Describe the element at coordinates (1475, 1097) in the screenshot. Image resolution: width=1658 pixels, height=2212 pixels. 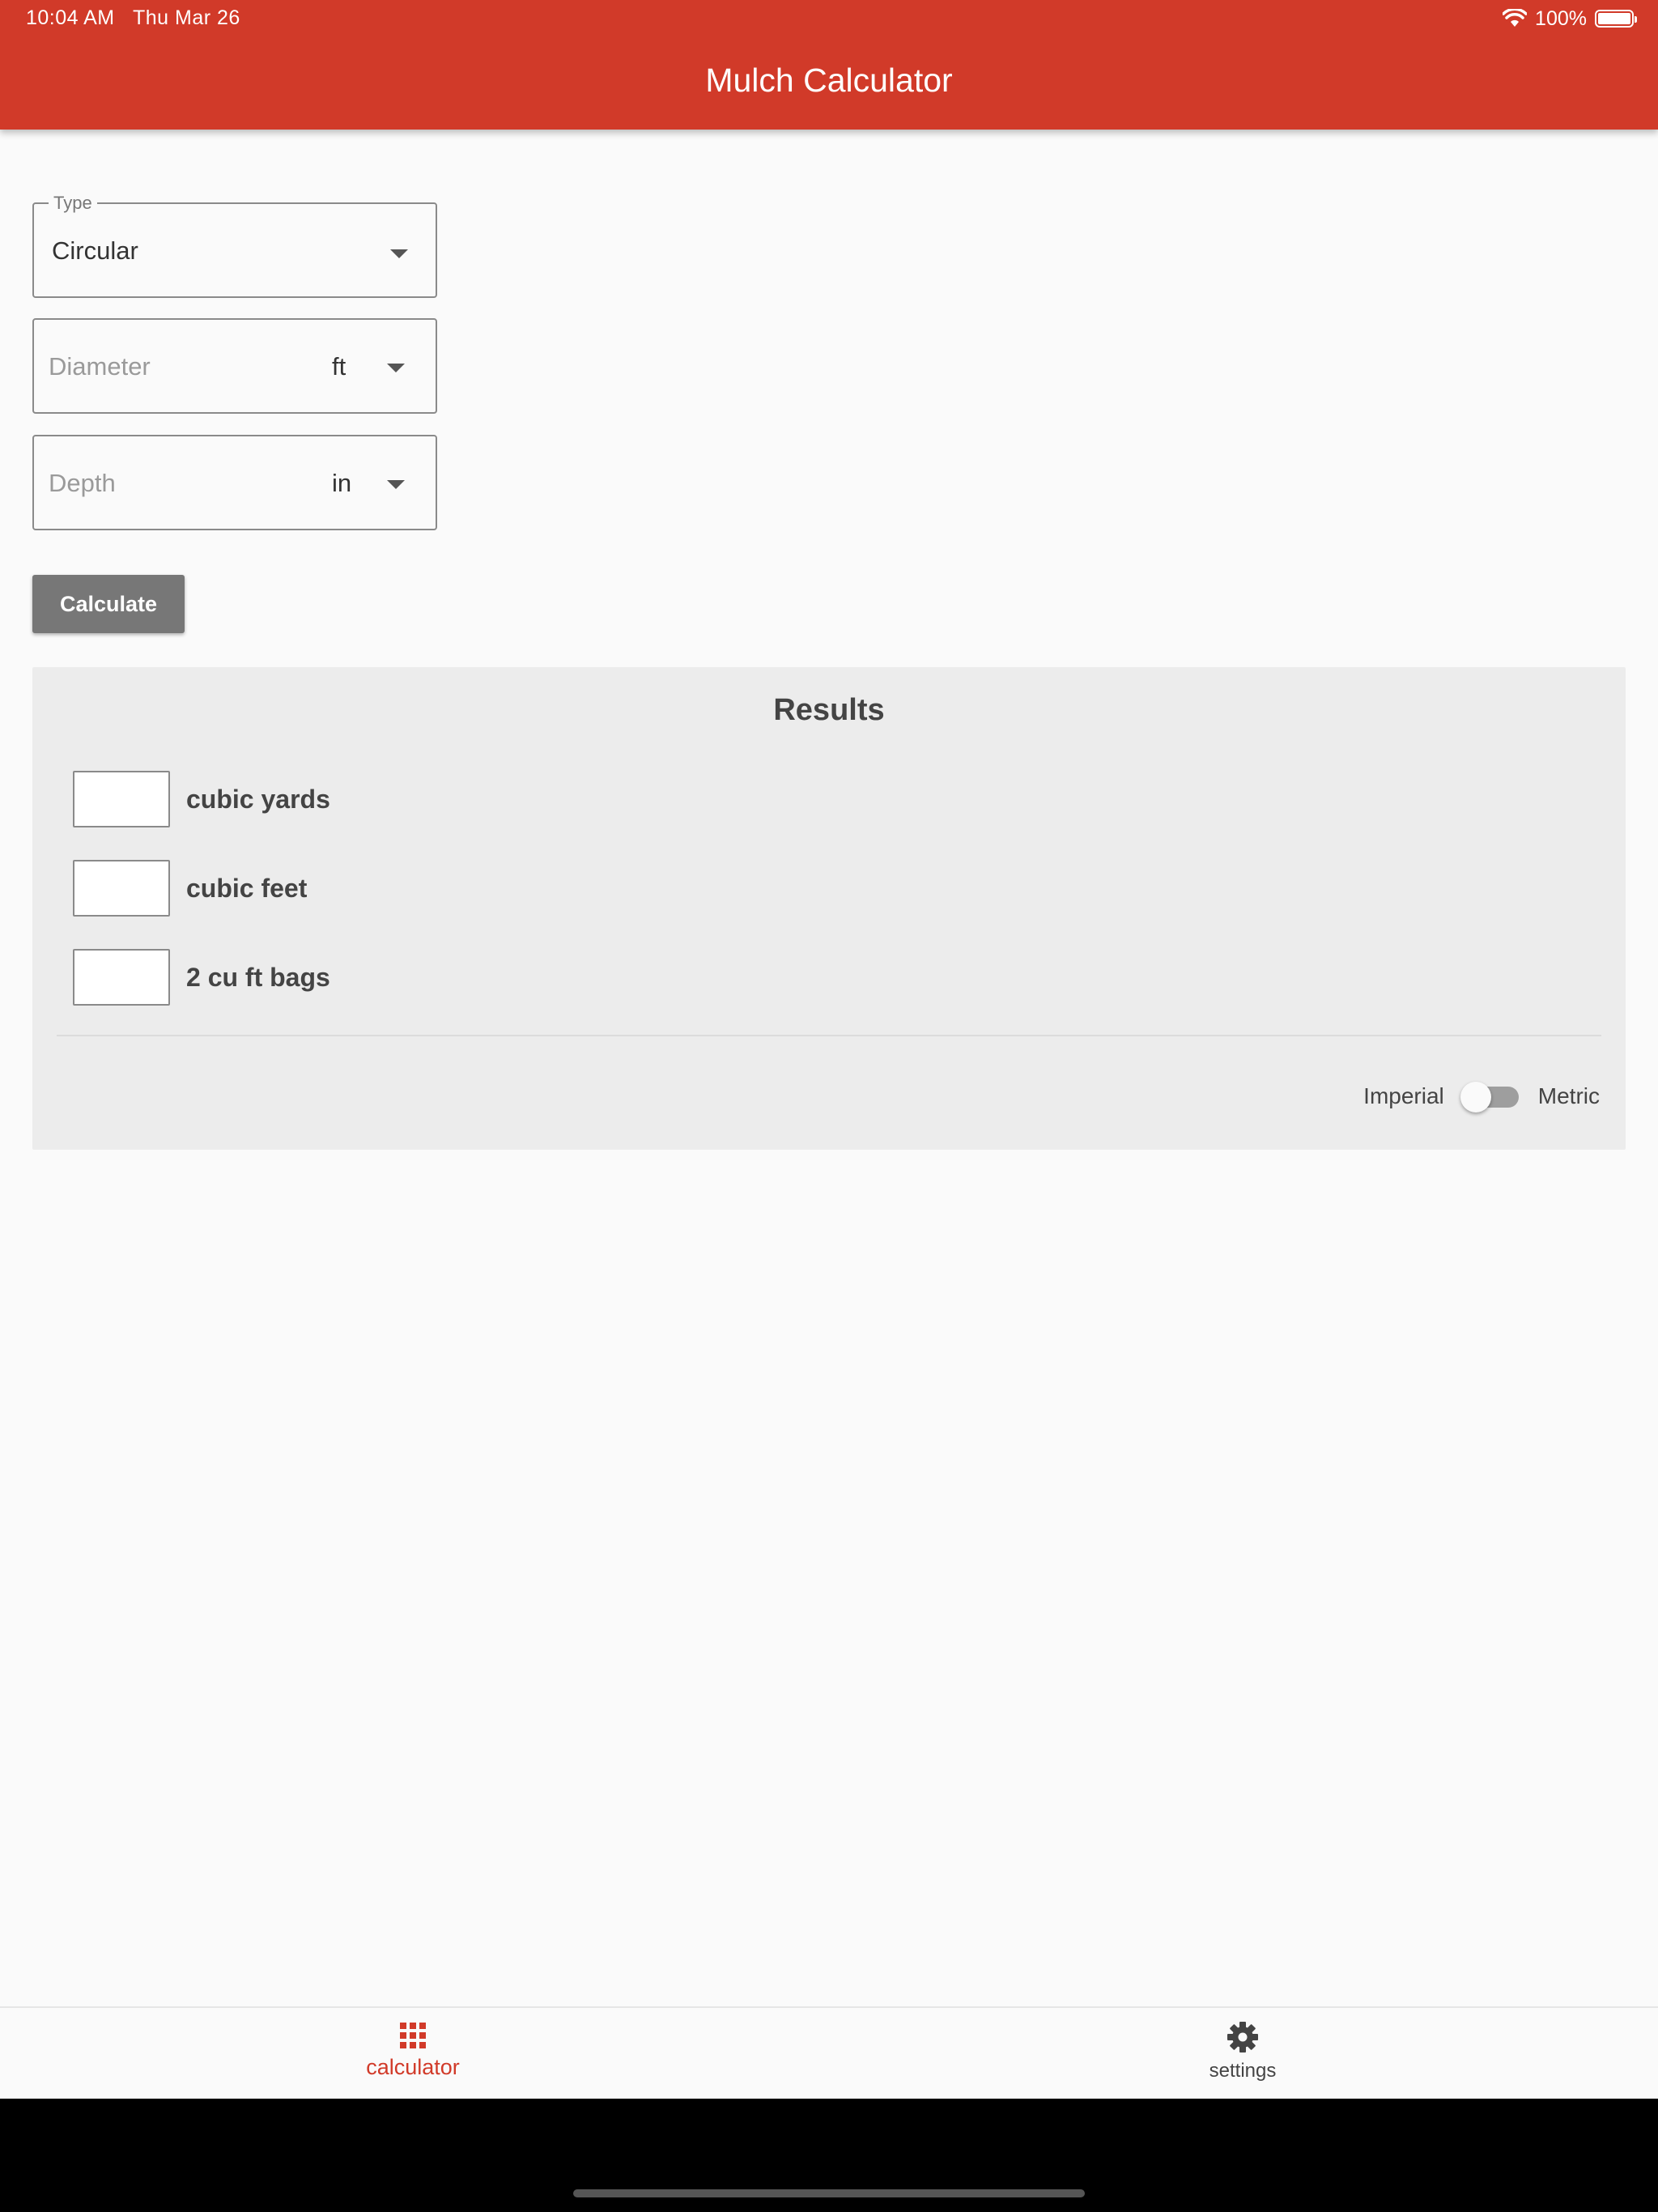
I see `switch-thumb` at that location.